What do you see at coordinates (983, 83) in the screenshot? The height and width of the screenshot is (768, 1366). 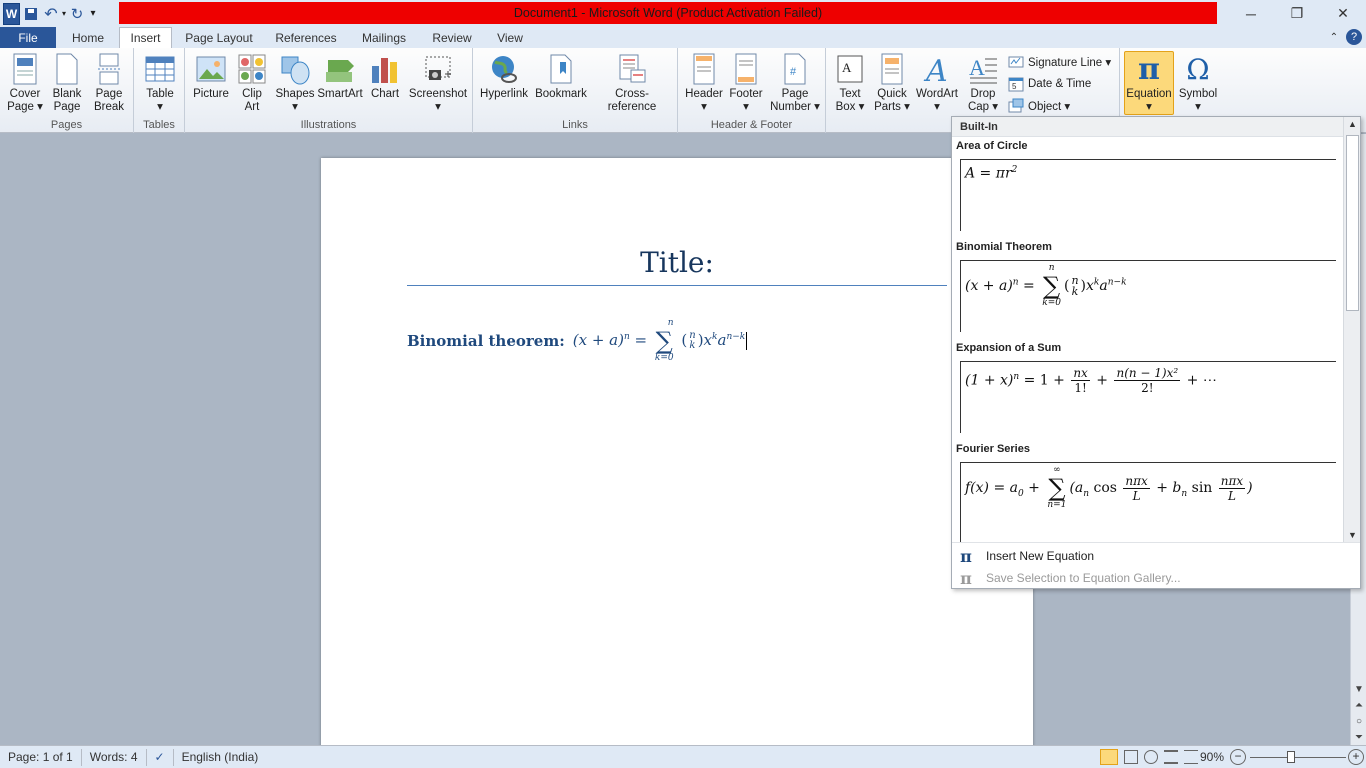 I see `drop-cap-button: A Drop Cap ▾` at bounding box center [983, 83].